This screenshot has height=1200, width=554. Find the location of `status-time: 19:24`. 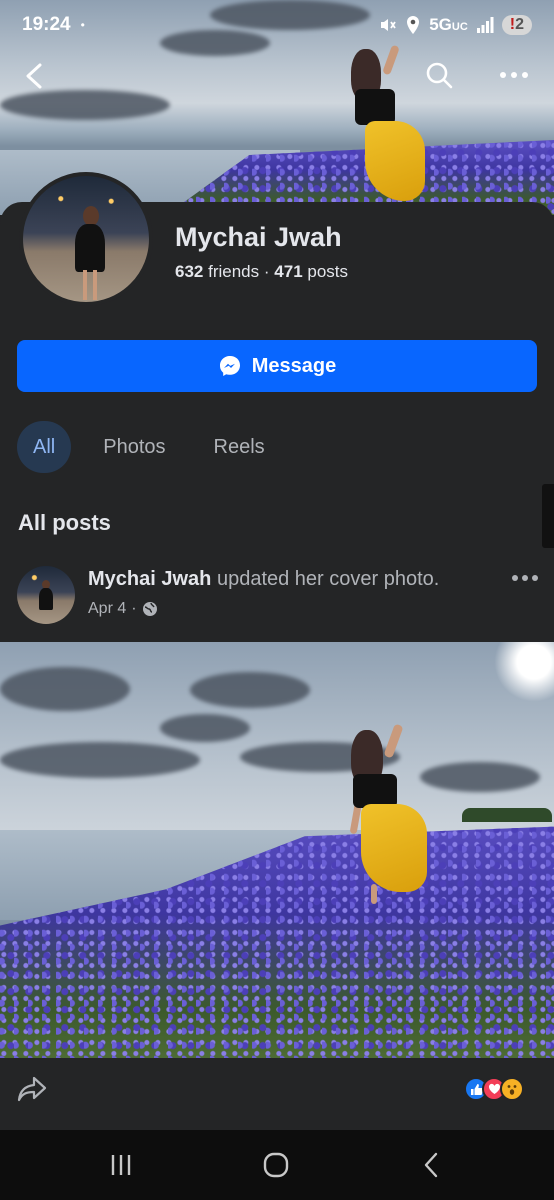

status-time: 19:24 is located at coordinates (46, 24).